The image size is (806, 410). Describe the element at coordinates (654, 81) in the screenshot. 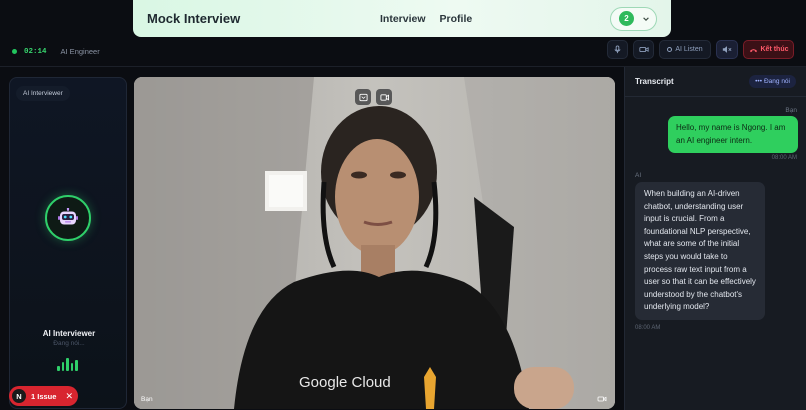

I see `transcript-title: Transcript` at that location.